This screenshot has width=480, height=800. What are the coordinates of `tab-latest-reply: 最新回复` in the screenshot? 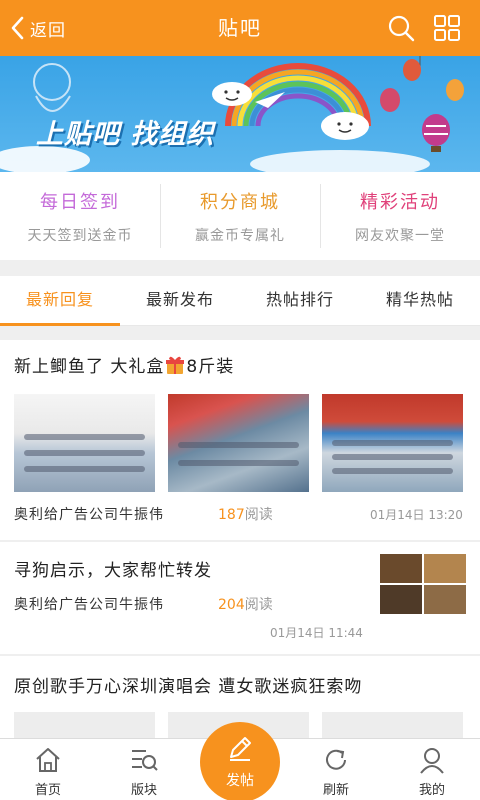 It's located at (60, 301).